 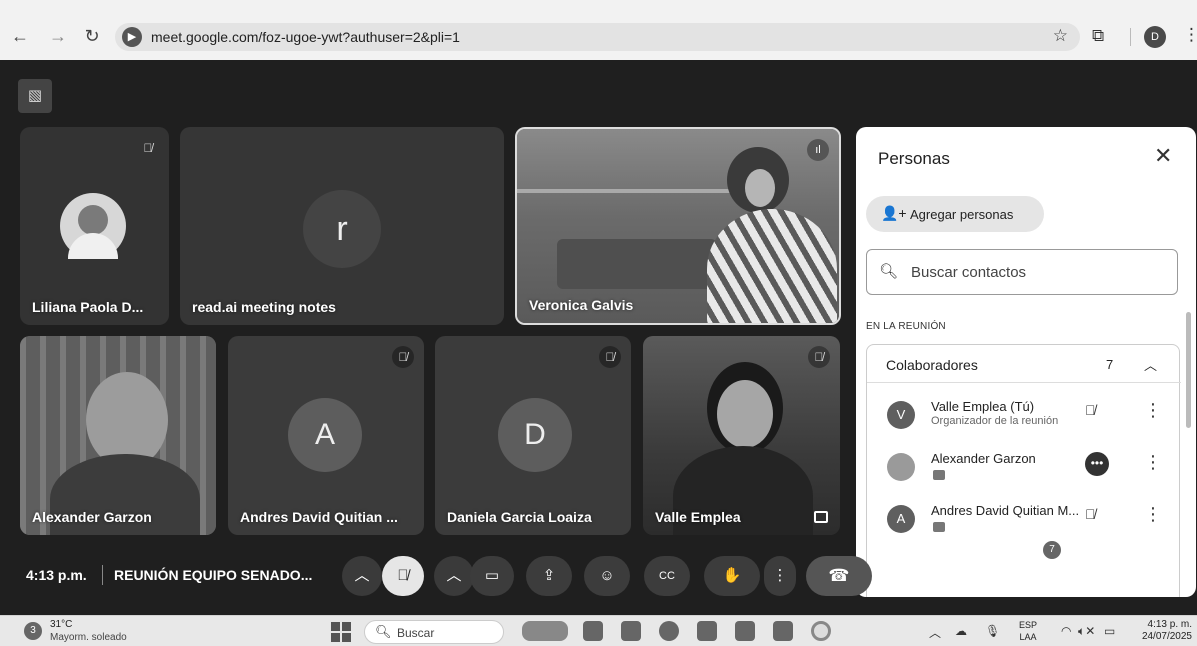 I want to click on more-actions-icon: •••, so click(x=1097, y=464).